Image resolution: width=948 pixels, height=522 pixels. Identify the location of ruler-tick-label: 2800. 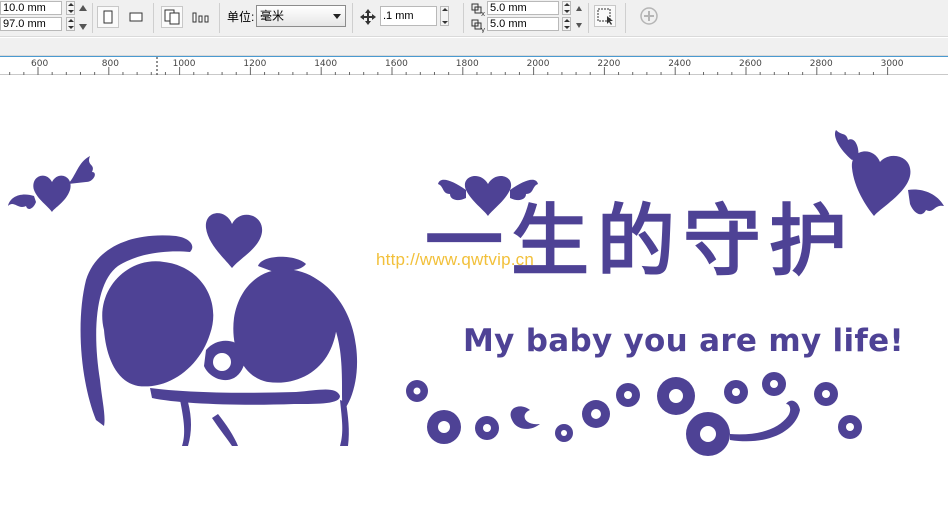
(821, 64).